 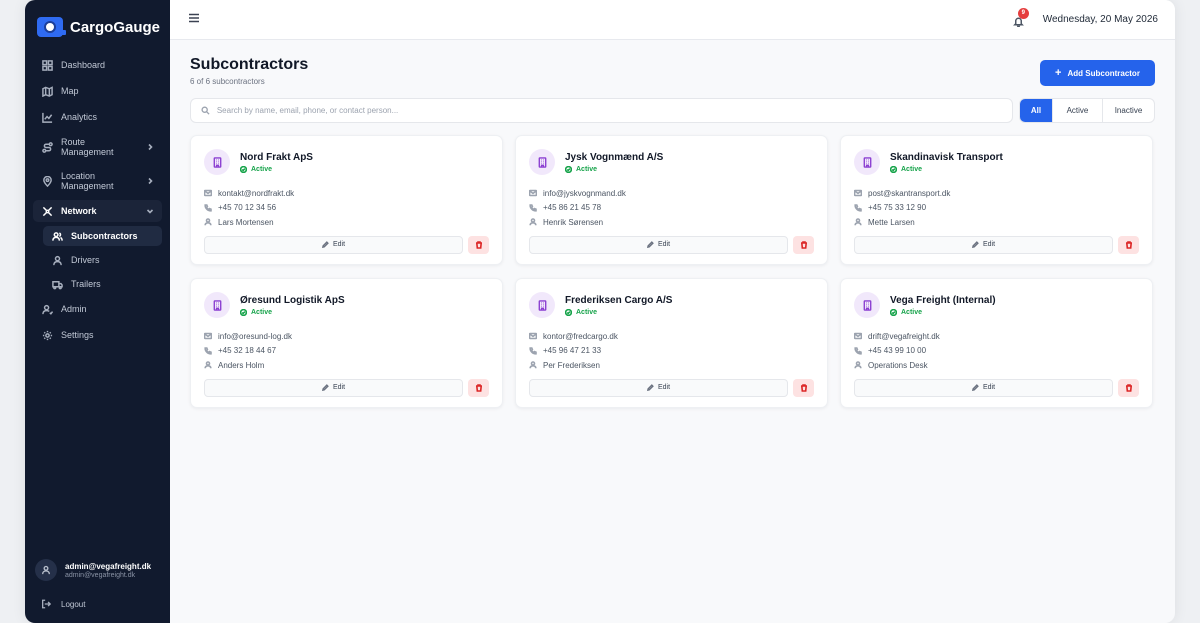 I want to click on sidebar-item-route-management: Route Management, so click(x=97, y=147).